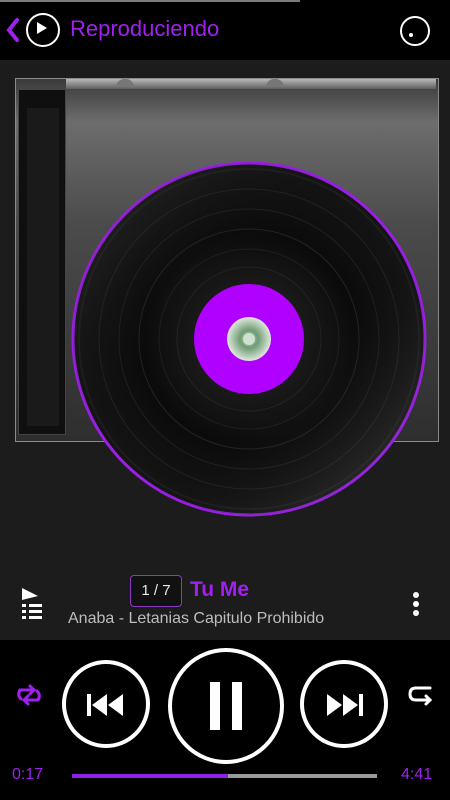  I want to click on current-time: 0:17, so click(28, 774).